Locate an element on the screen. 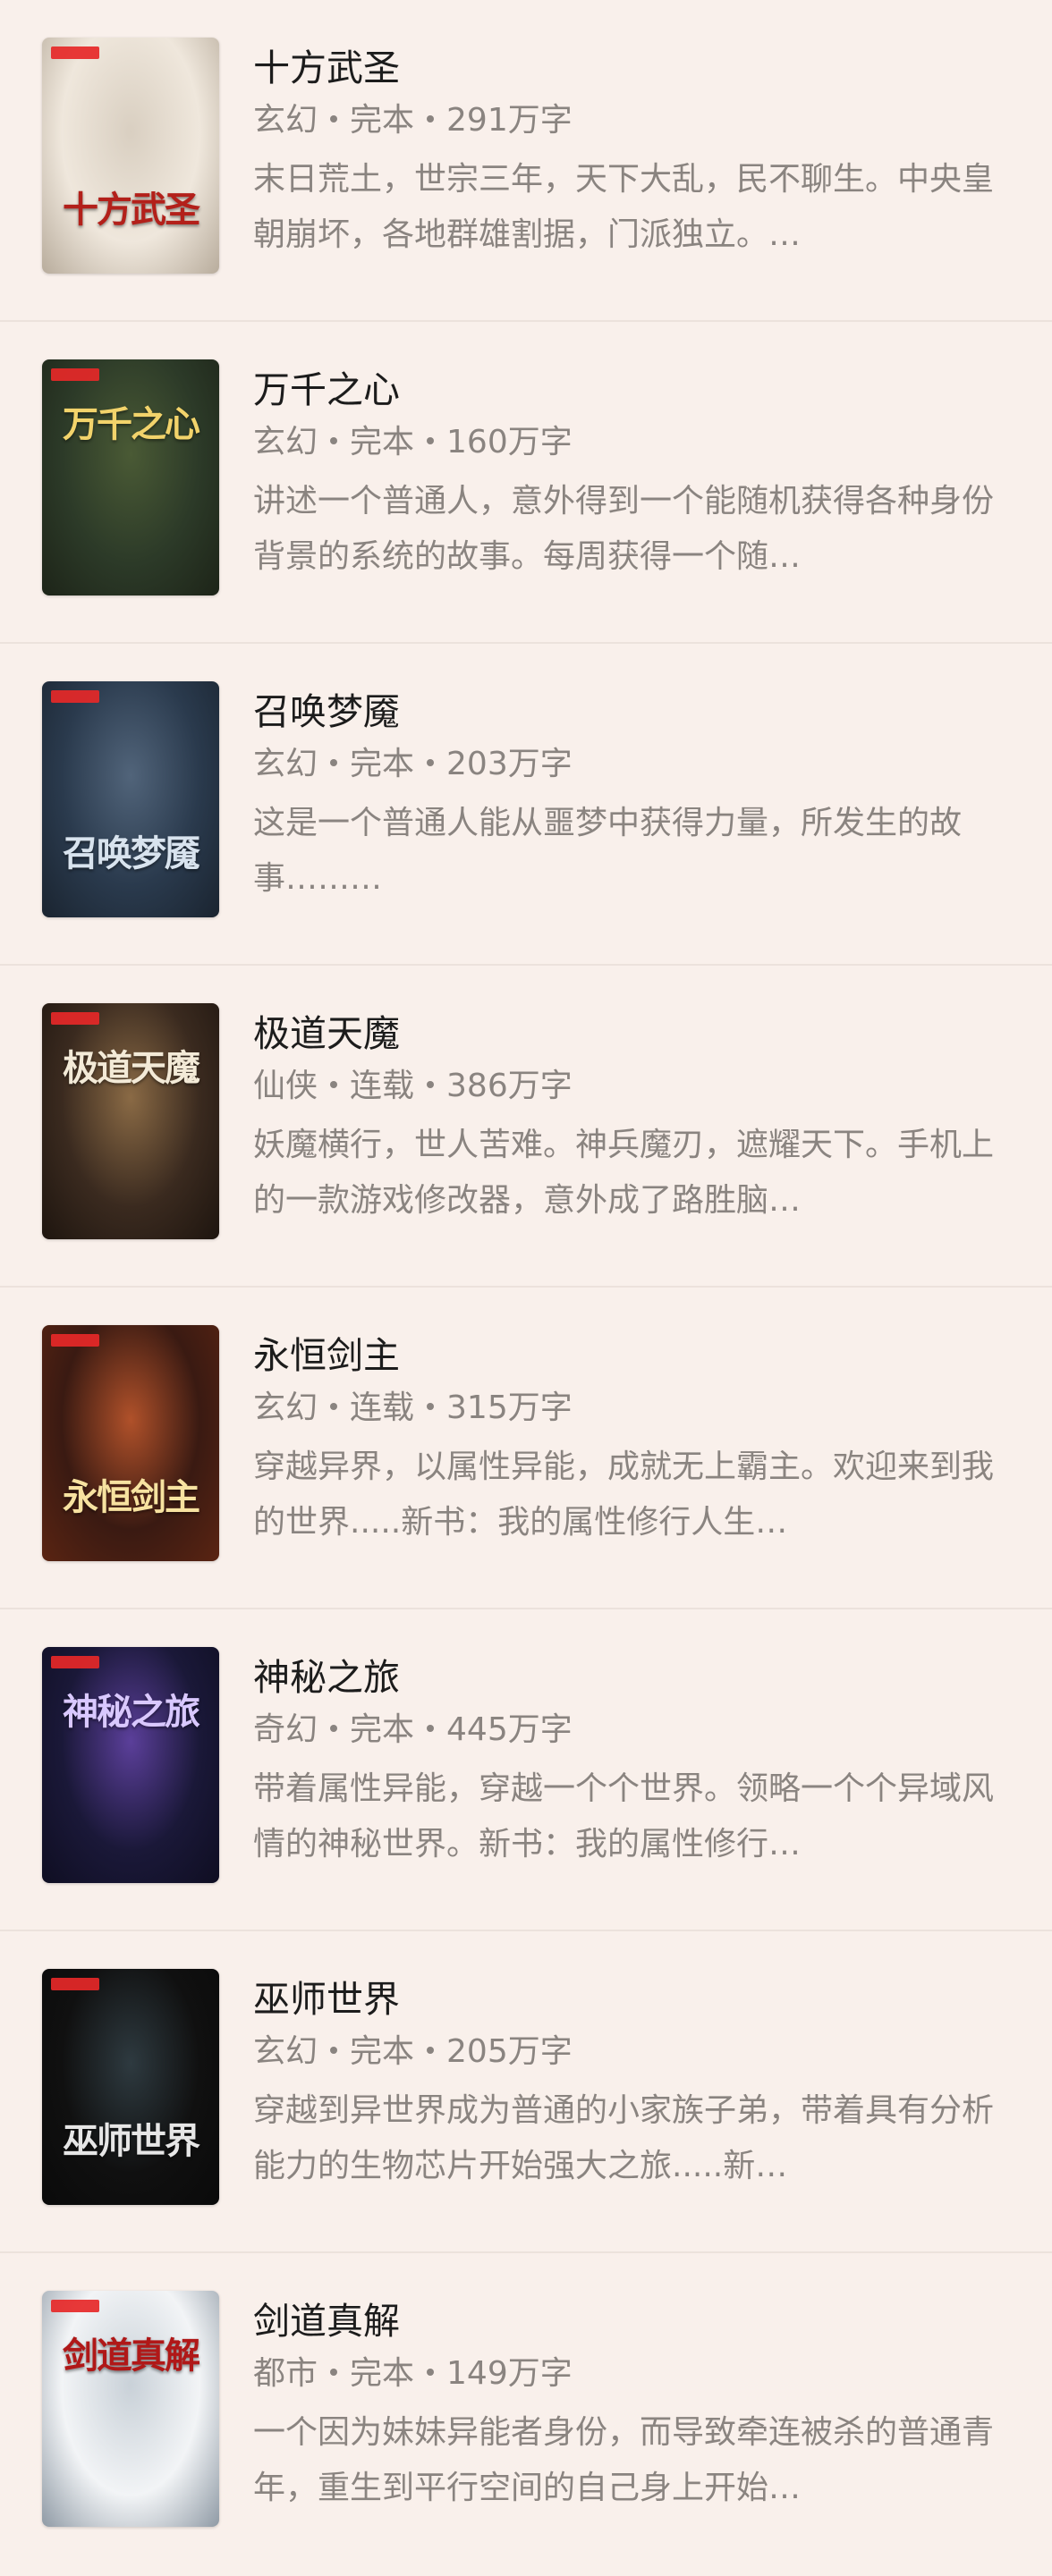 This screenshot has height=2576, width=1052. cover-title-art: 巫师世界 is located at coordinates (131, 2141).